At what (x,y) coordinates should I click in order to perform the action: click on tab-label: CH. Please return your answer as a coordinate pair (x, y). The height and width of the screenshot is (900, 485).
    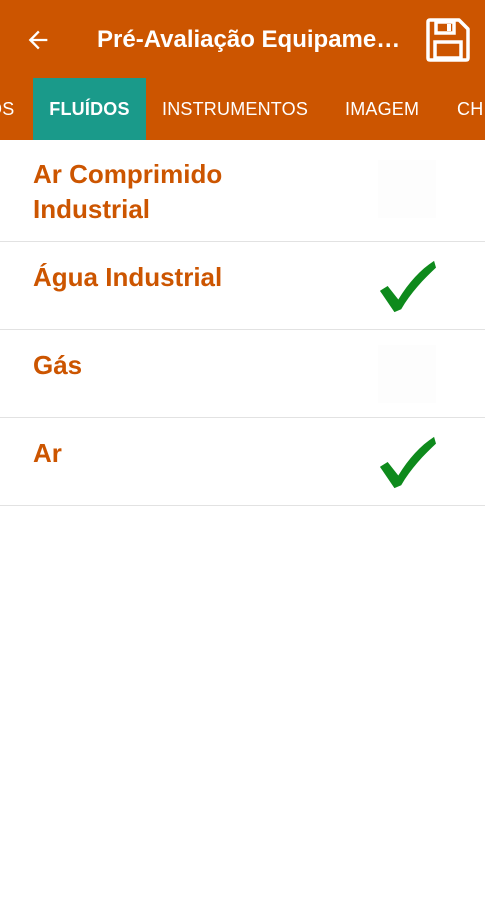
    Looking at the image, I should click on (470, 108).